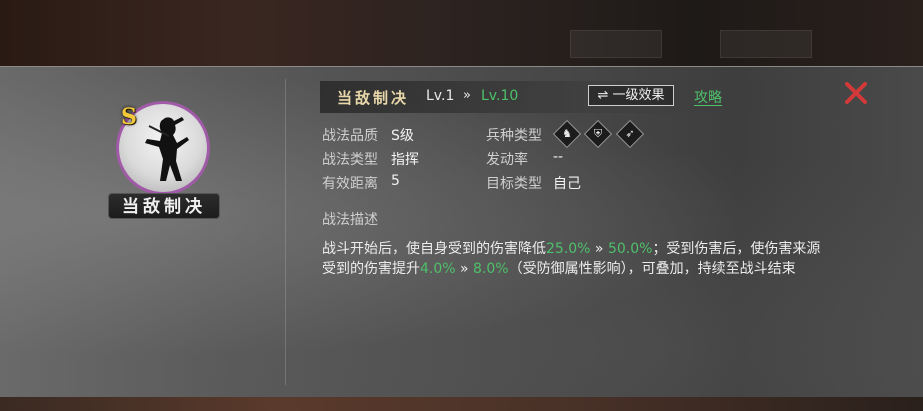 Image resolution: width=923 pixels, height=411 pixels. I want to click on level-max: Lv.10, so click(500, 96).